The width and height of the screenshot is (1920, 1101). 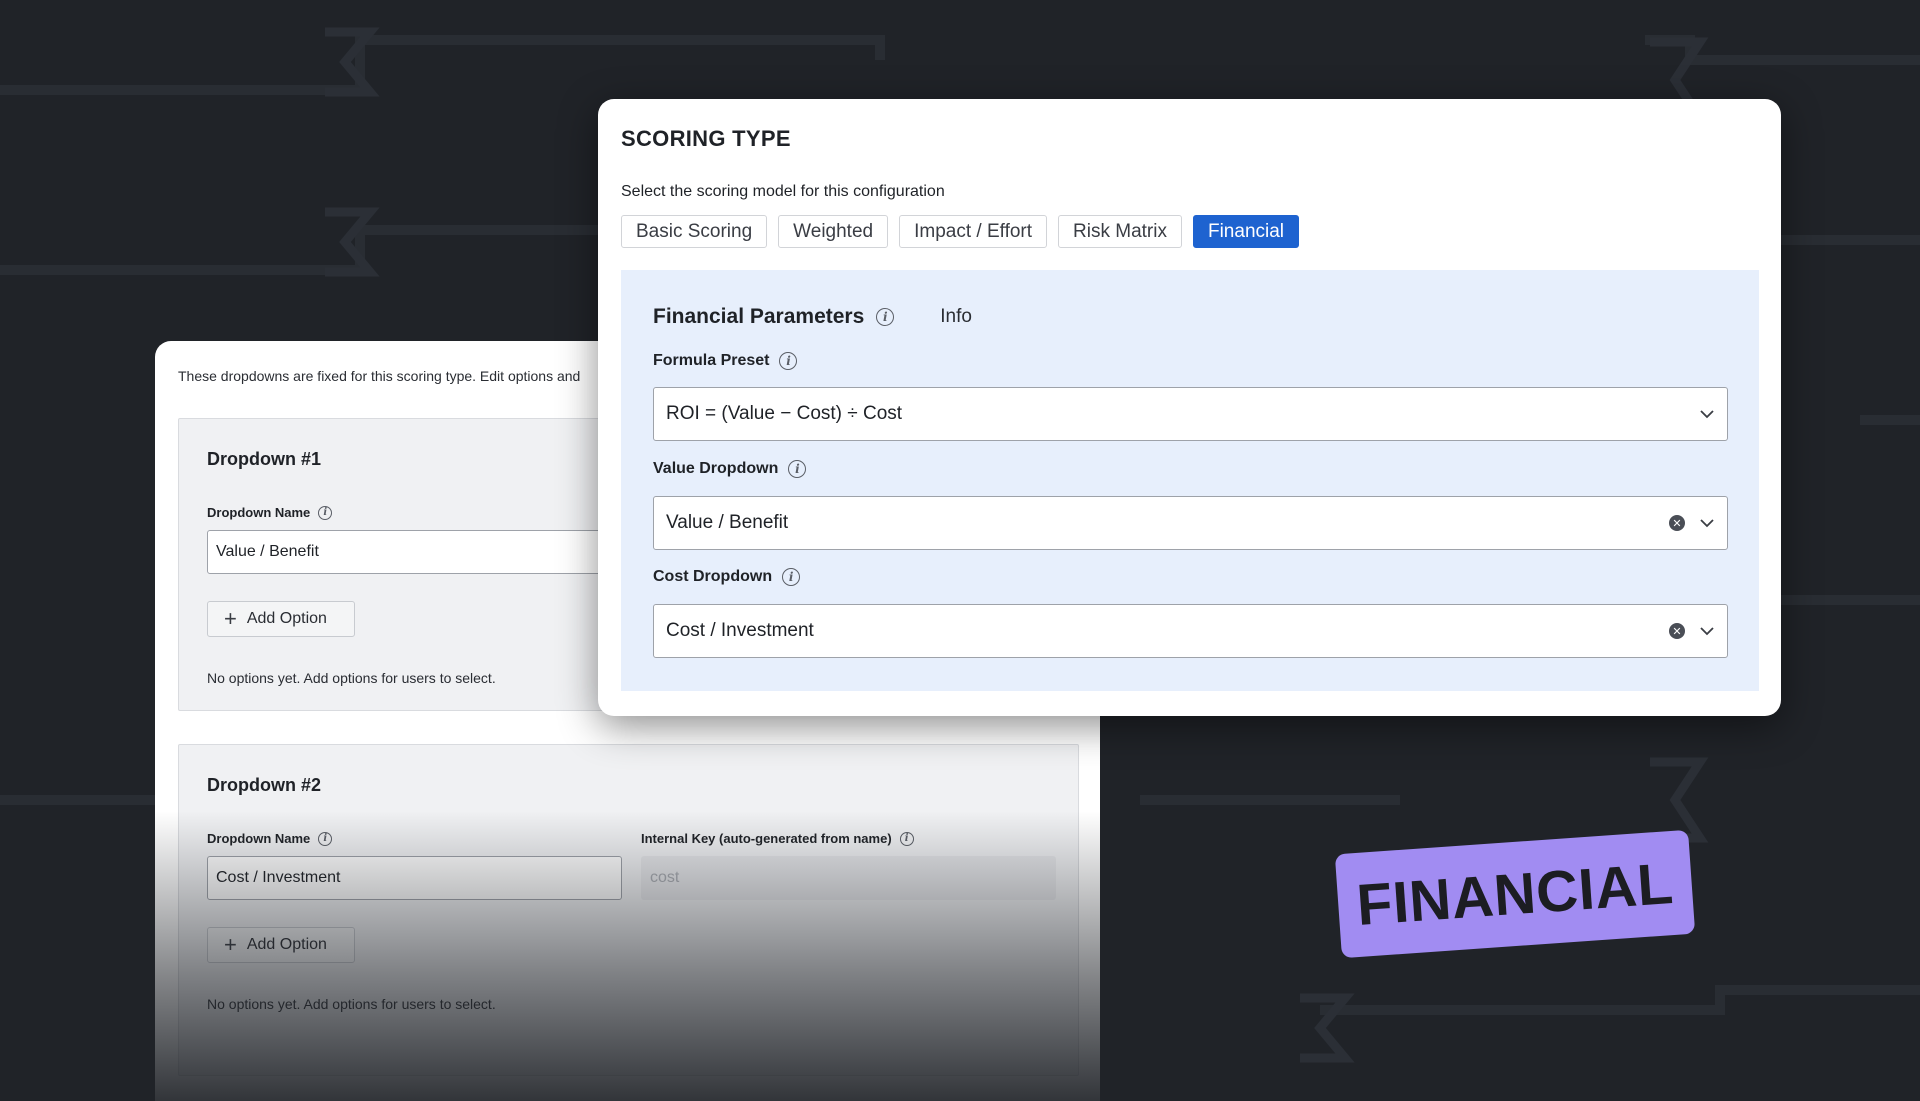 I want to click on financial-parameters-header: Financial Parameters i Info, so click(x=812, y=317).